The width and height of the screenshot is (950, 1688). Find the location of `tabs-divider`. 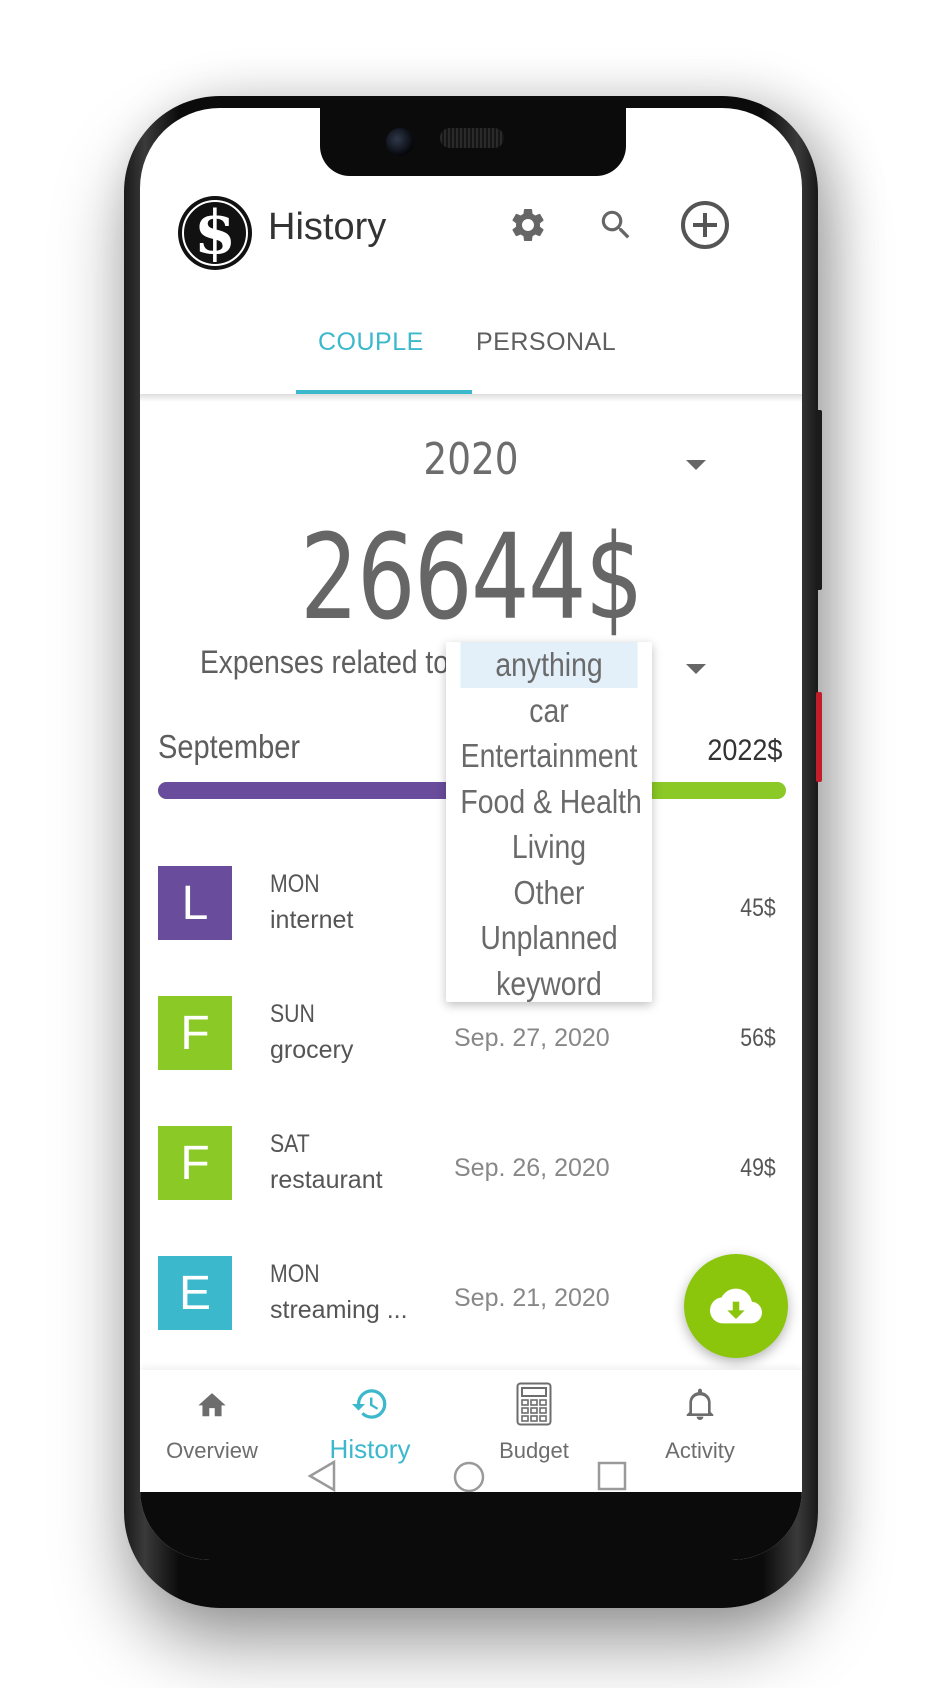

tabs-divider is located at coordinates (471, 398).